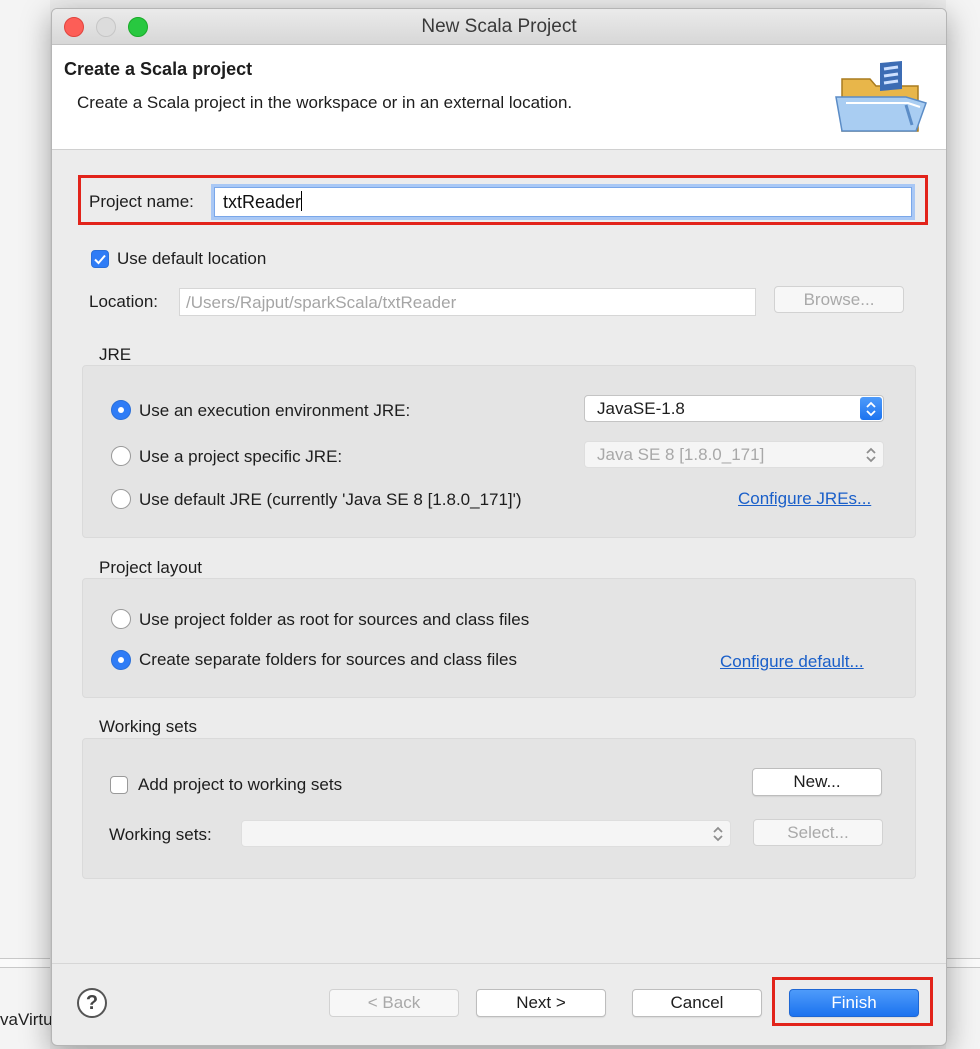 Image resolution: width=980 pixels, height=1049 pixels. I want to click on add-to-working-sets-checkbox, so click(119, 785).